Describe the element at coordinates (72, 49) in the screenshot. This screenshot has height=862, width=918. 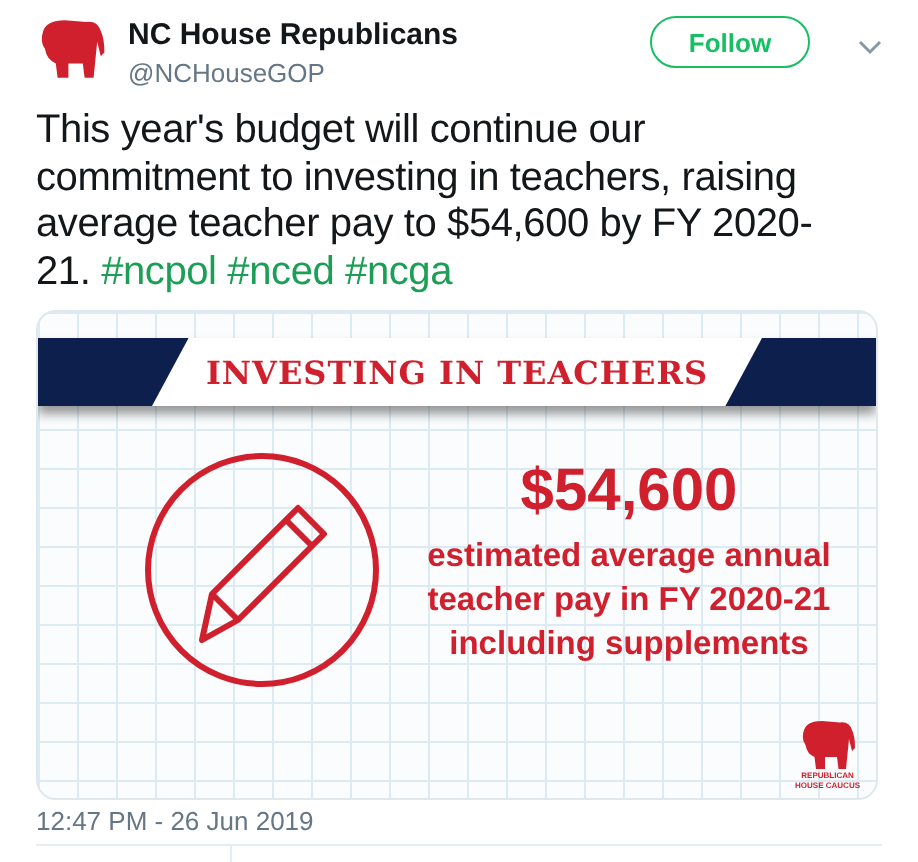
I see `avatar-icon` at that location.